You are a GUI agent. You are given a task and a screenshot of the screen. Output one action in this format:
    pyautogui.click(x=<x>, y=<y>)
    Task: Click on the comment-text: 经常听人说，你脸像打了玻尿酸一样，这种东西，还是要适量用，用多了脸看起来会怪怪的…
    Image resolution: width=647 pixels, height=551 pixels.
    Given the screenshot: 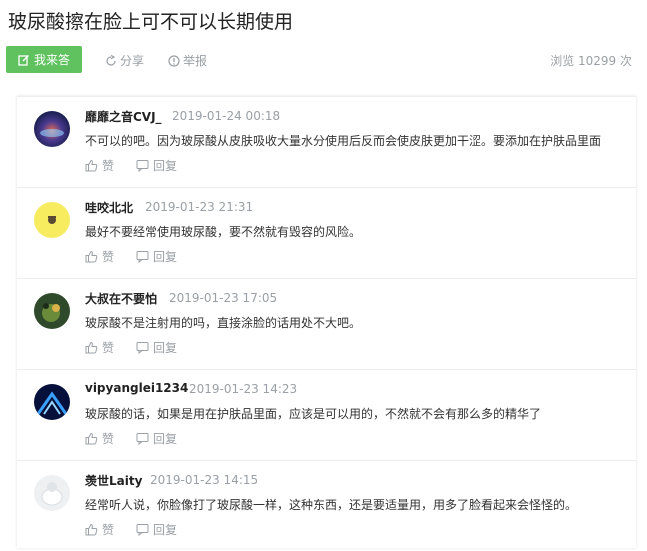 What is the action you would take?
    pyautogui.click(x=331, y=505)
    